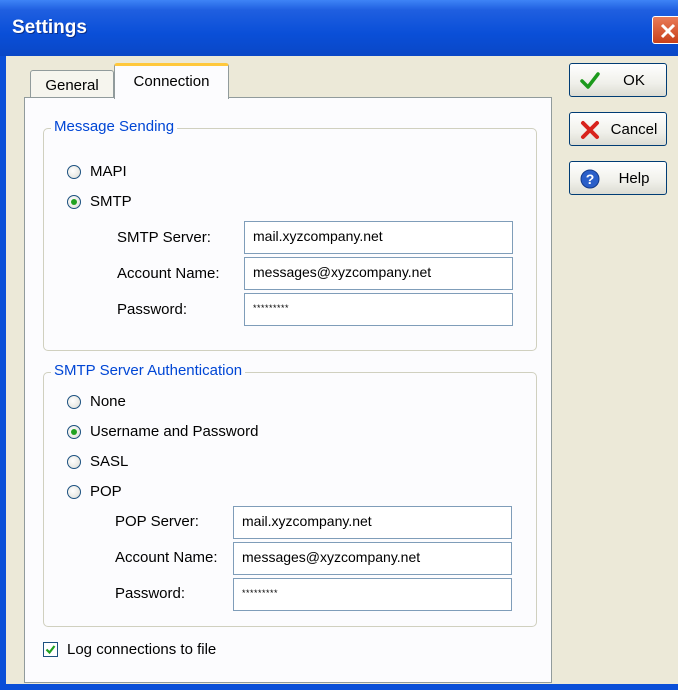  I want to click on ok-button: OK, so click(618, 80).